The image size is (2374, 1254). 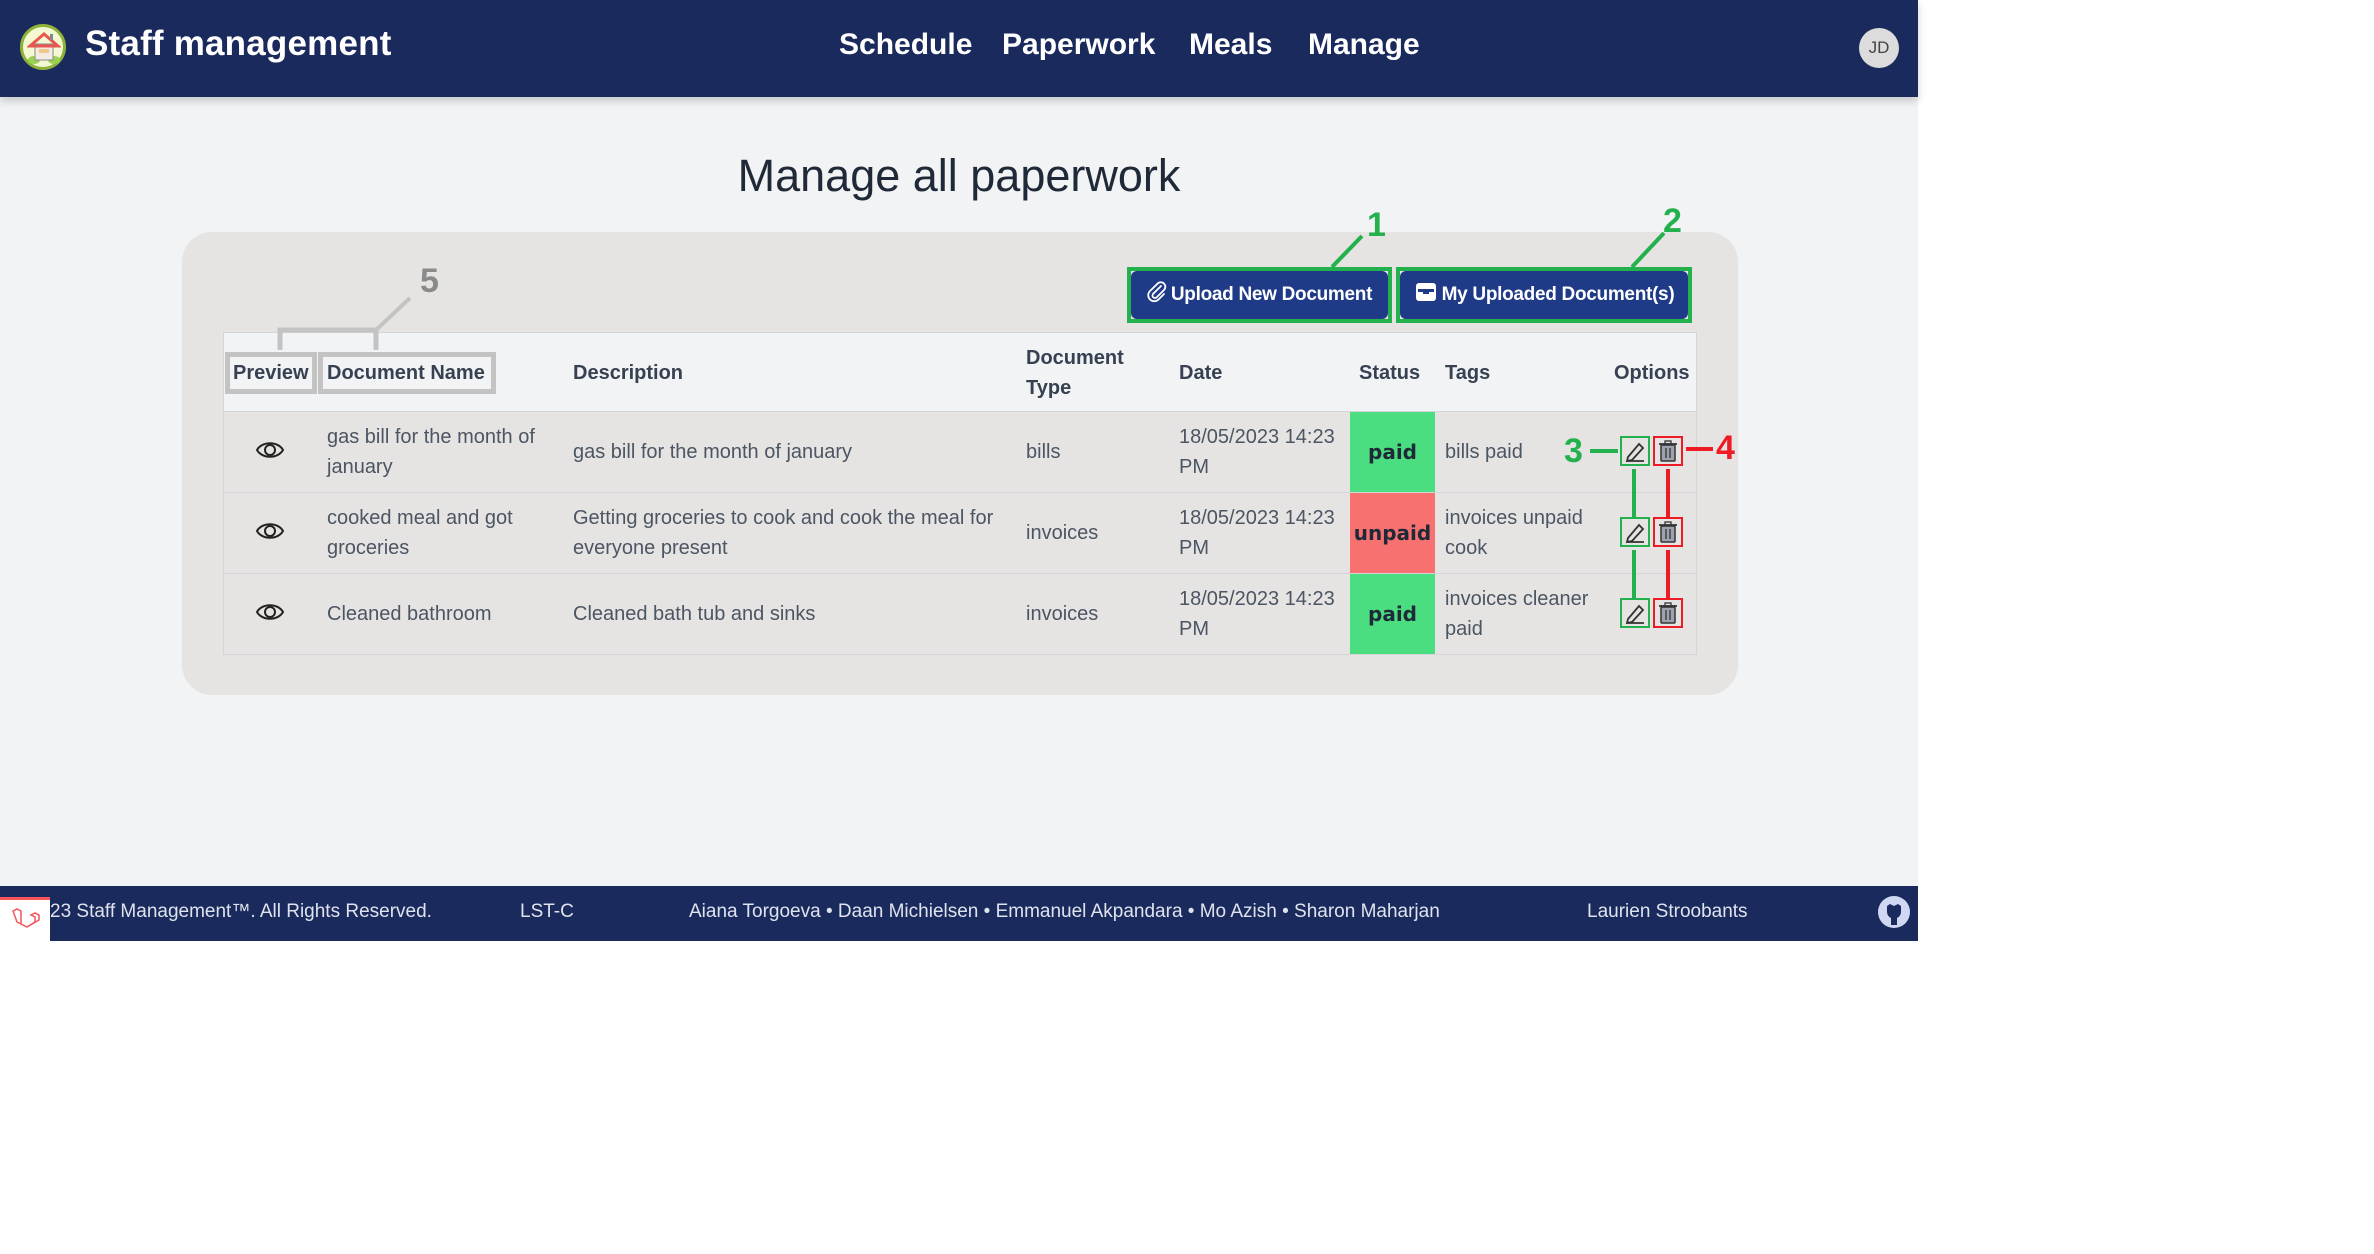 What do you see at coordinates (547, 911) in the screenshot?
I see `footer-class-code: LST-C` at bounding box center [547, 911].